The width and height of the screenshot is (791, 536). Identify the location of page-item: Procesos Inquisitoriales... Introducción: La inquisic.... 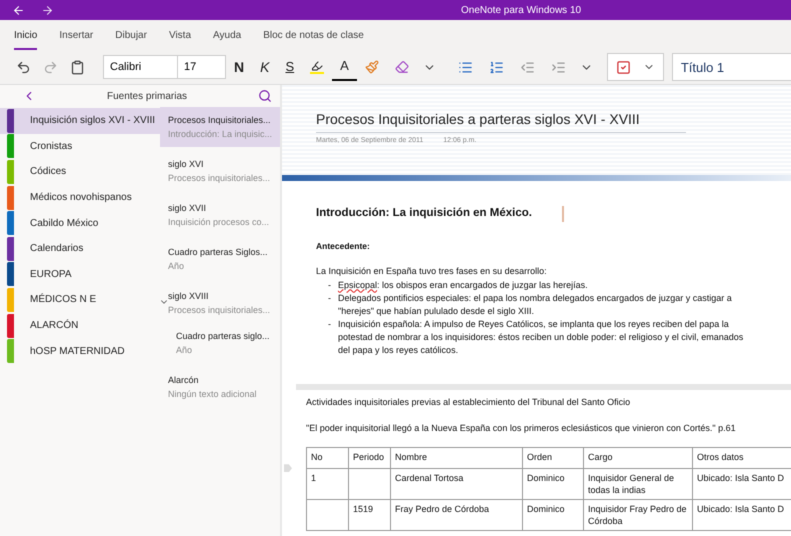
(220, 127).